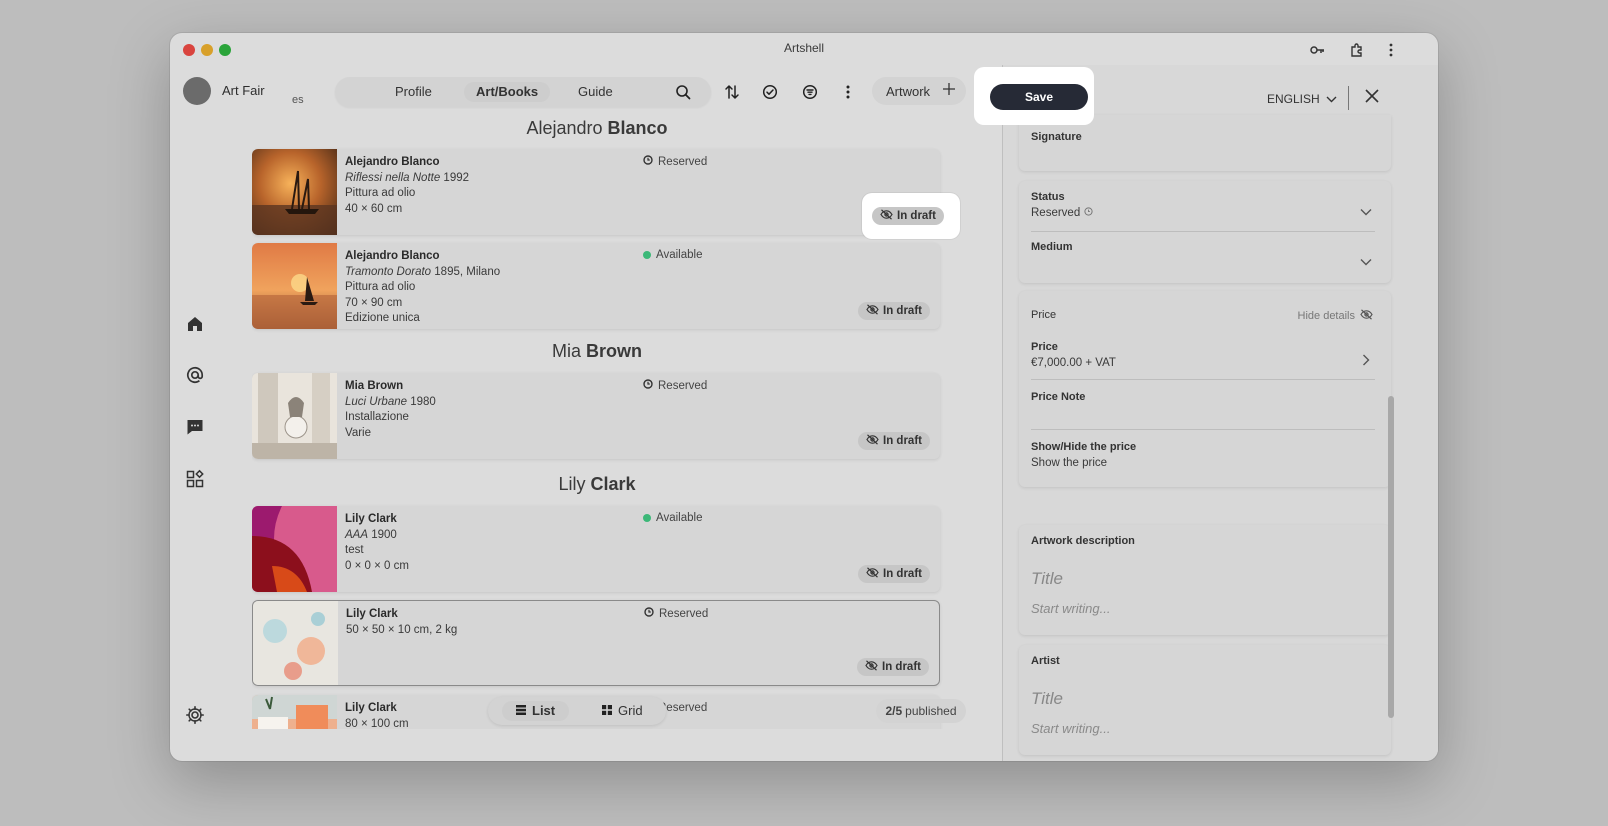 The image size is (1608, 826). I want to click on avatar, so click(197, 91).